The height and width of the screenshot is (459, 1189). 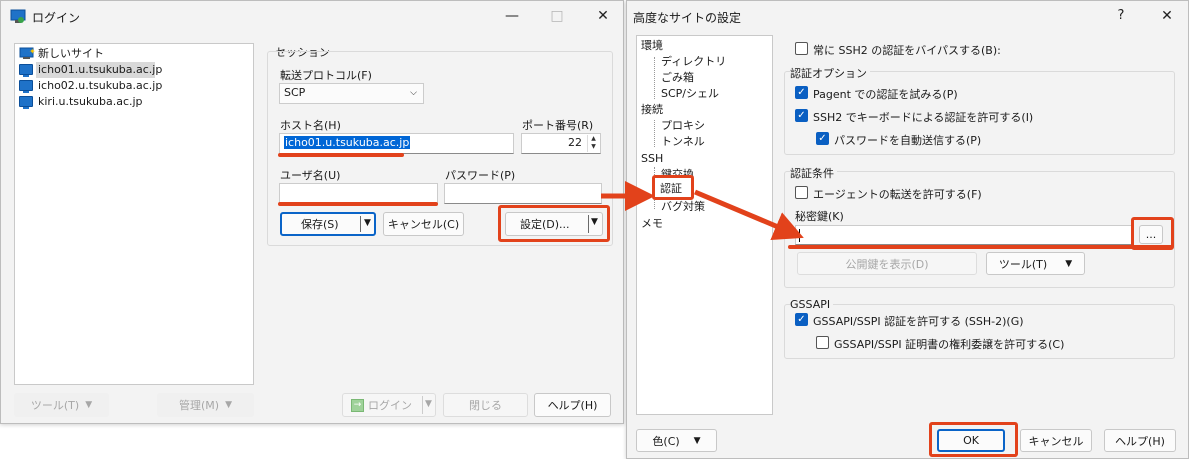 I want to click on arrow-to-key, so click(x=749, y=215).